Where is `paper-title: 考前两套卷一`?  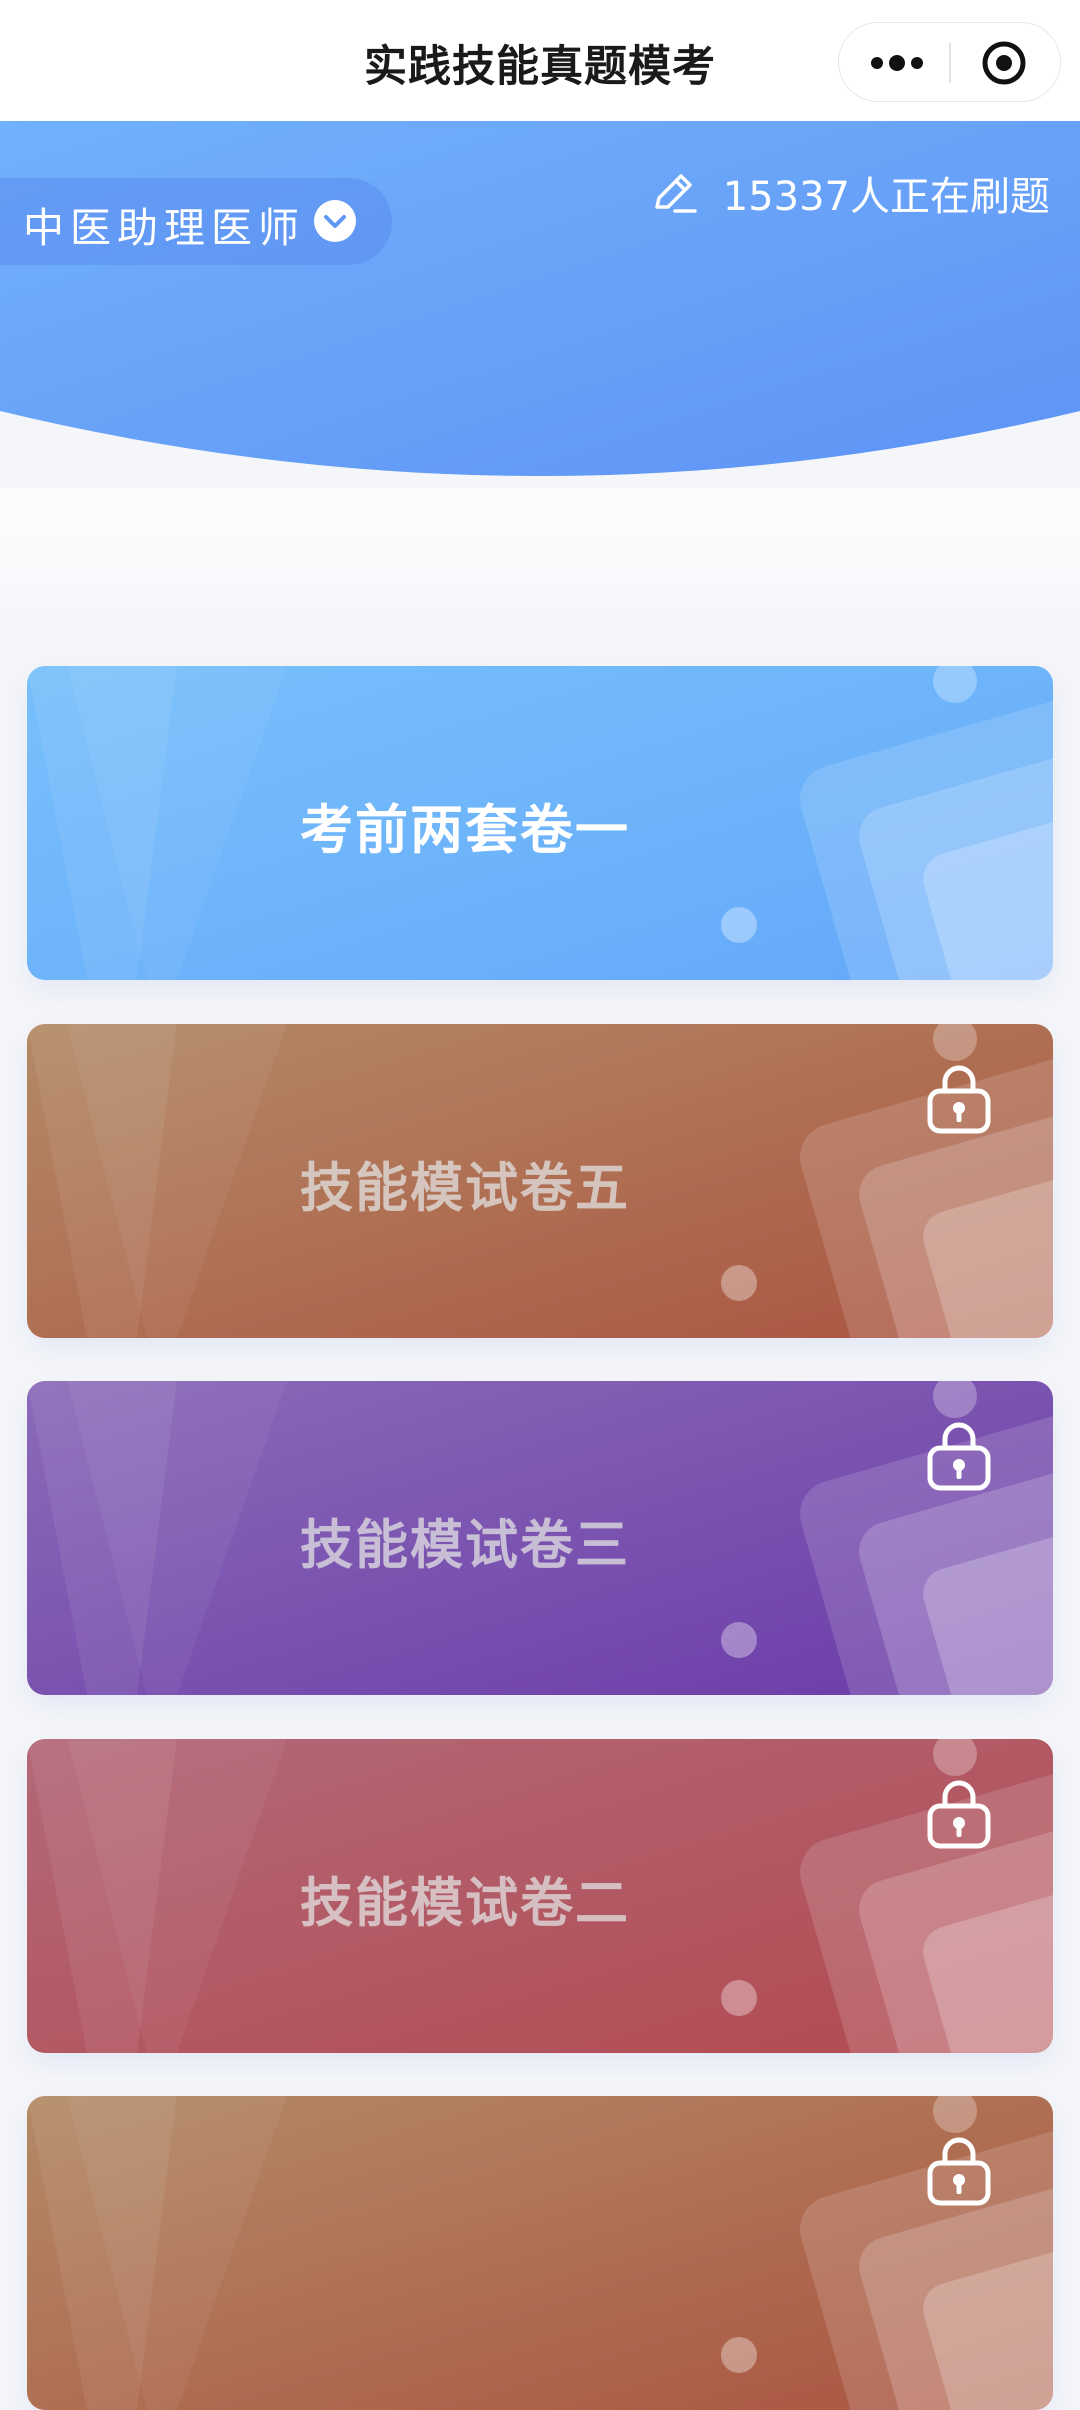
paper-title: 考前两套卷一 is located at coordinates (465, 830).